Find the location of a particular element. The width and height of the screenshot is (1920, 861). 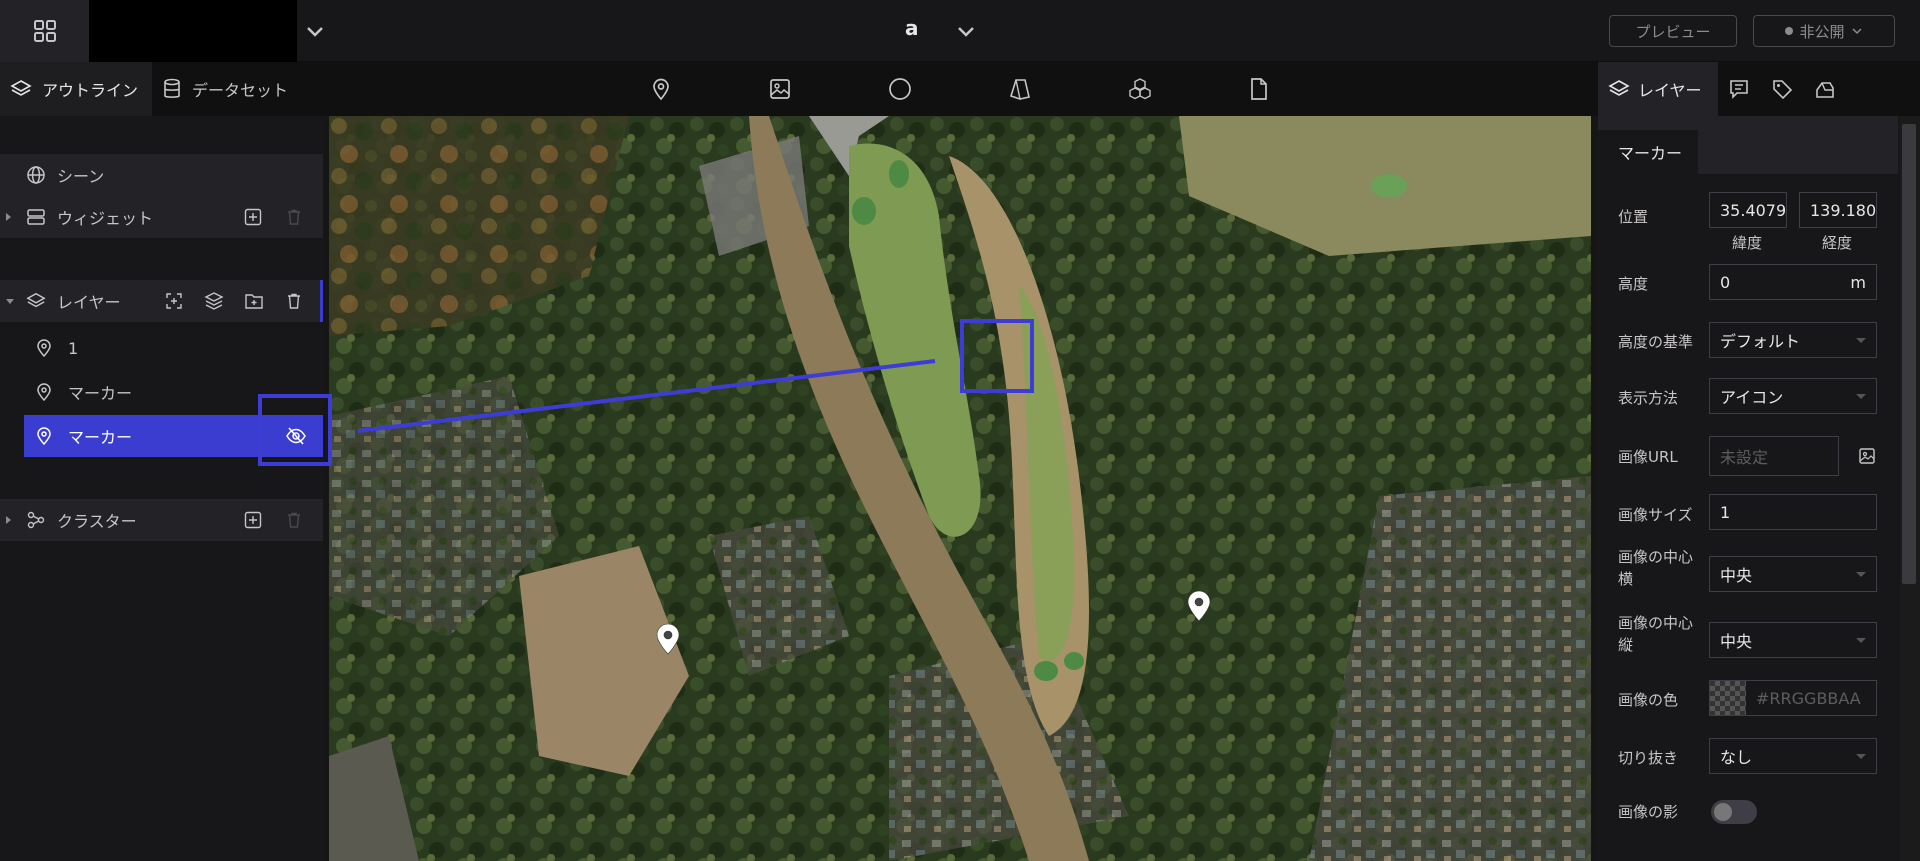

position-label: 位置 is located at coordinates (1633, 217).